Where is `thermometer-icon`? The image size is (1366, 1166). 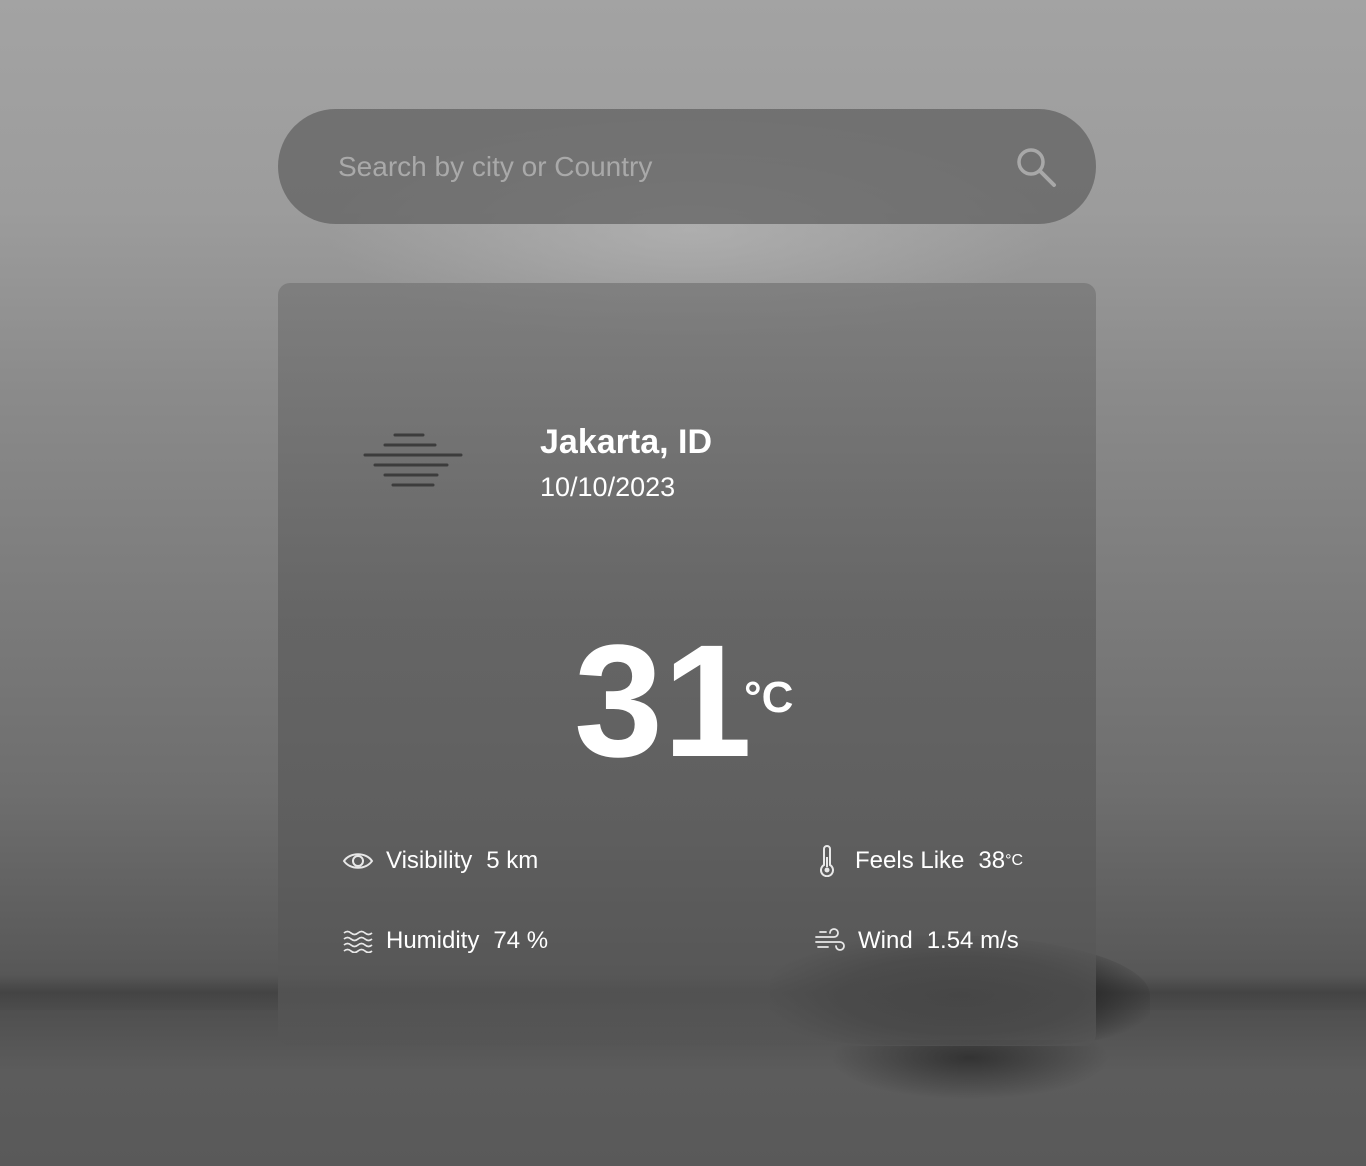 thermometer-icon is located at coordinates (827, 861).